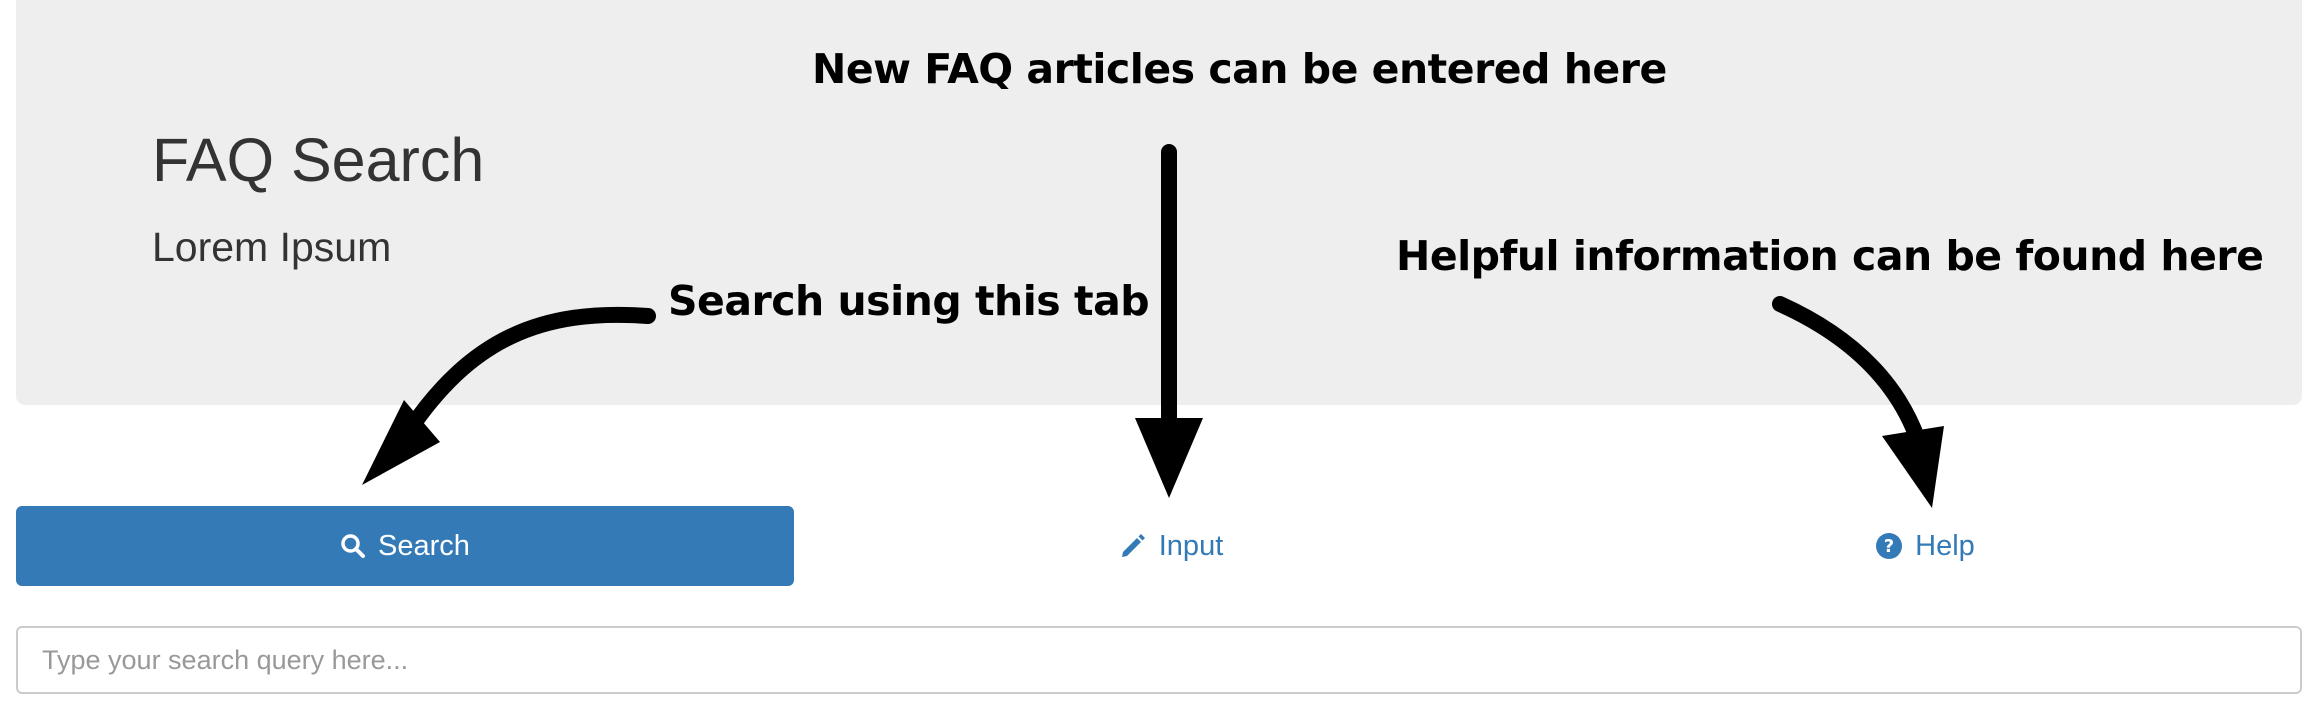  Describe the element at coordinates (318, 160) in the screenshot. I see `page-title: FAQ Search` at that location.